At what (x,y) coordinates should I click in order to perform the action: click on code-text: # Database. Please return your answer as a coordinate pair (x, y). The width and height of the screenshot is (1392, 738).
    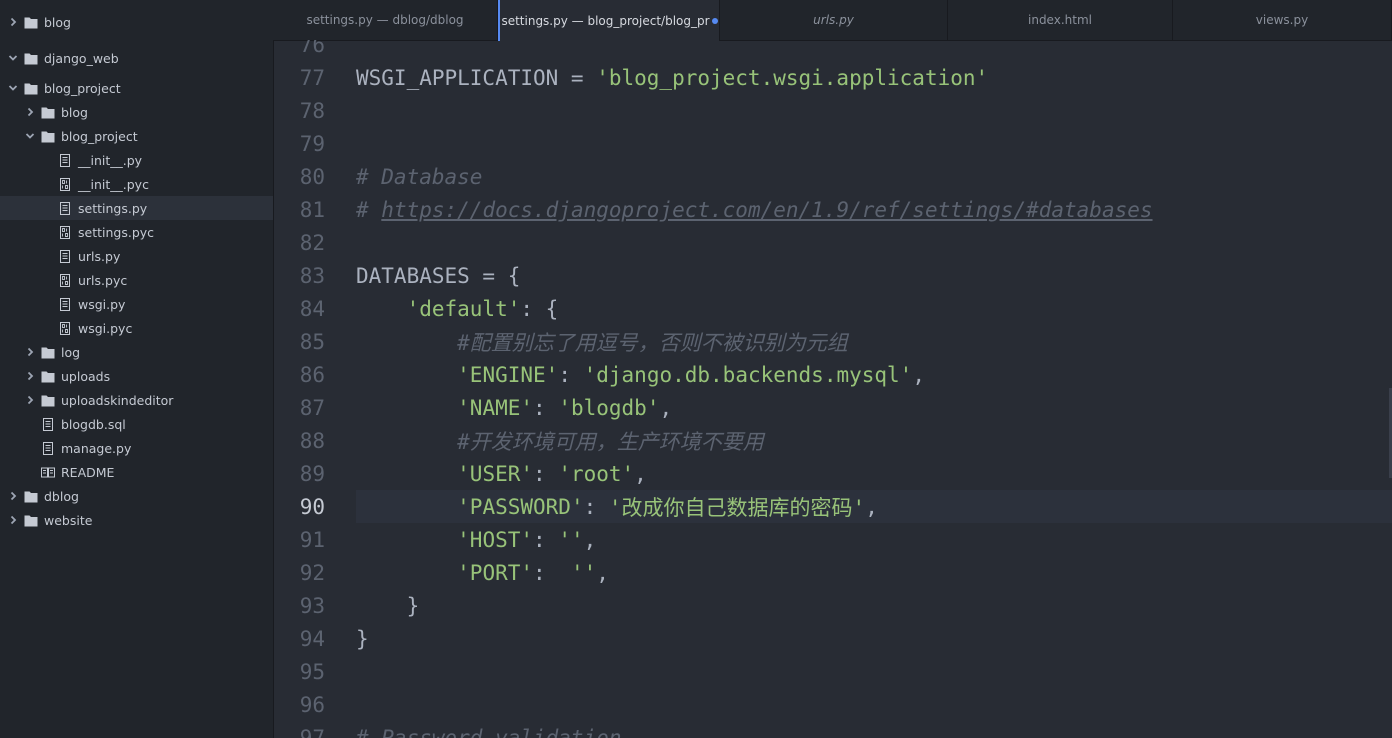
    Looking at the image, I should click on (874, 176).